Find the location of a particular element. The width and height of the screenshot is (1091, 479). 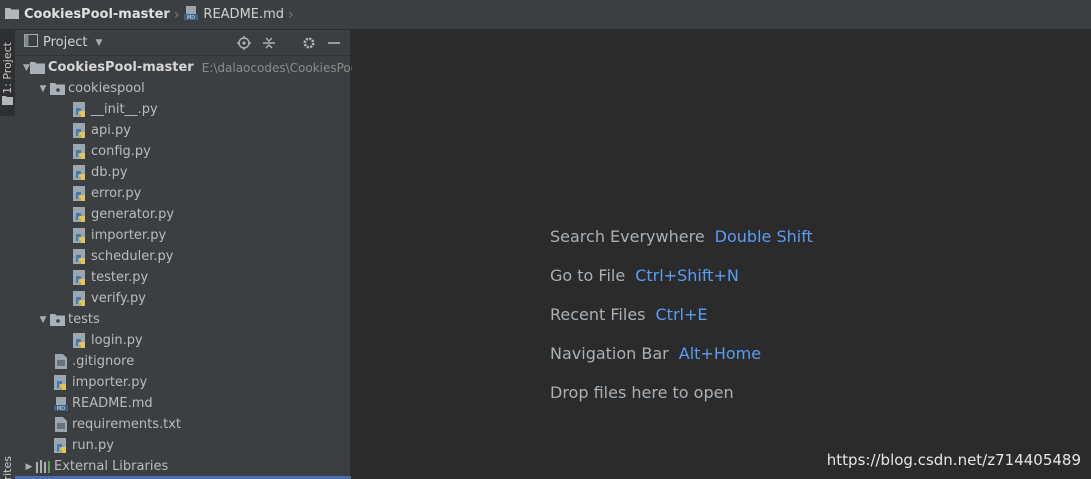

tree-file-label: requirements.txt is located at coordinates (127, 424).